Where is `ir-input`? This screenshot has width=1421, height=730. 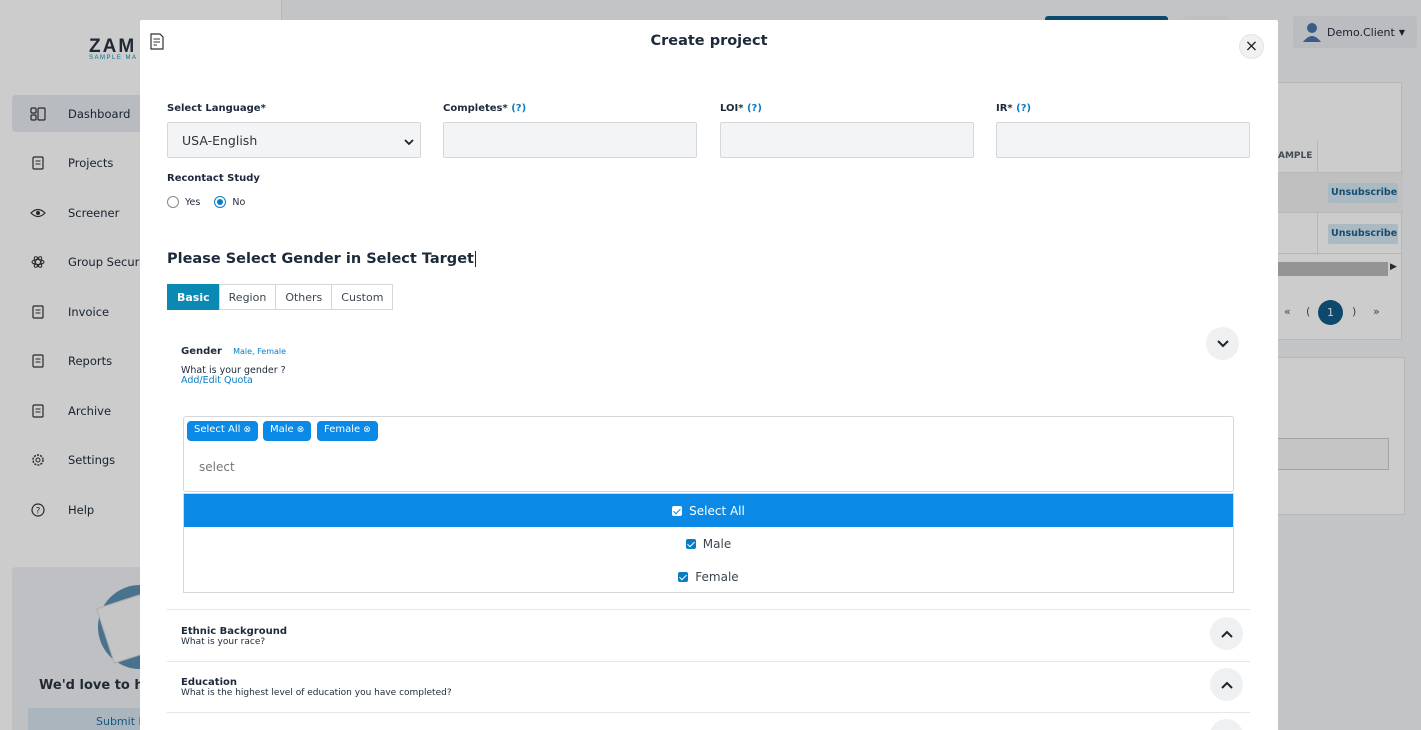 ir-input is located at coordinates (1123, 140).